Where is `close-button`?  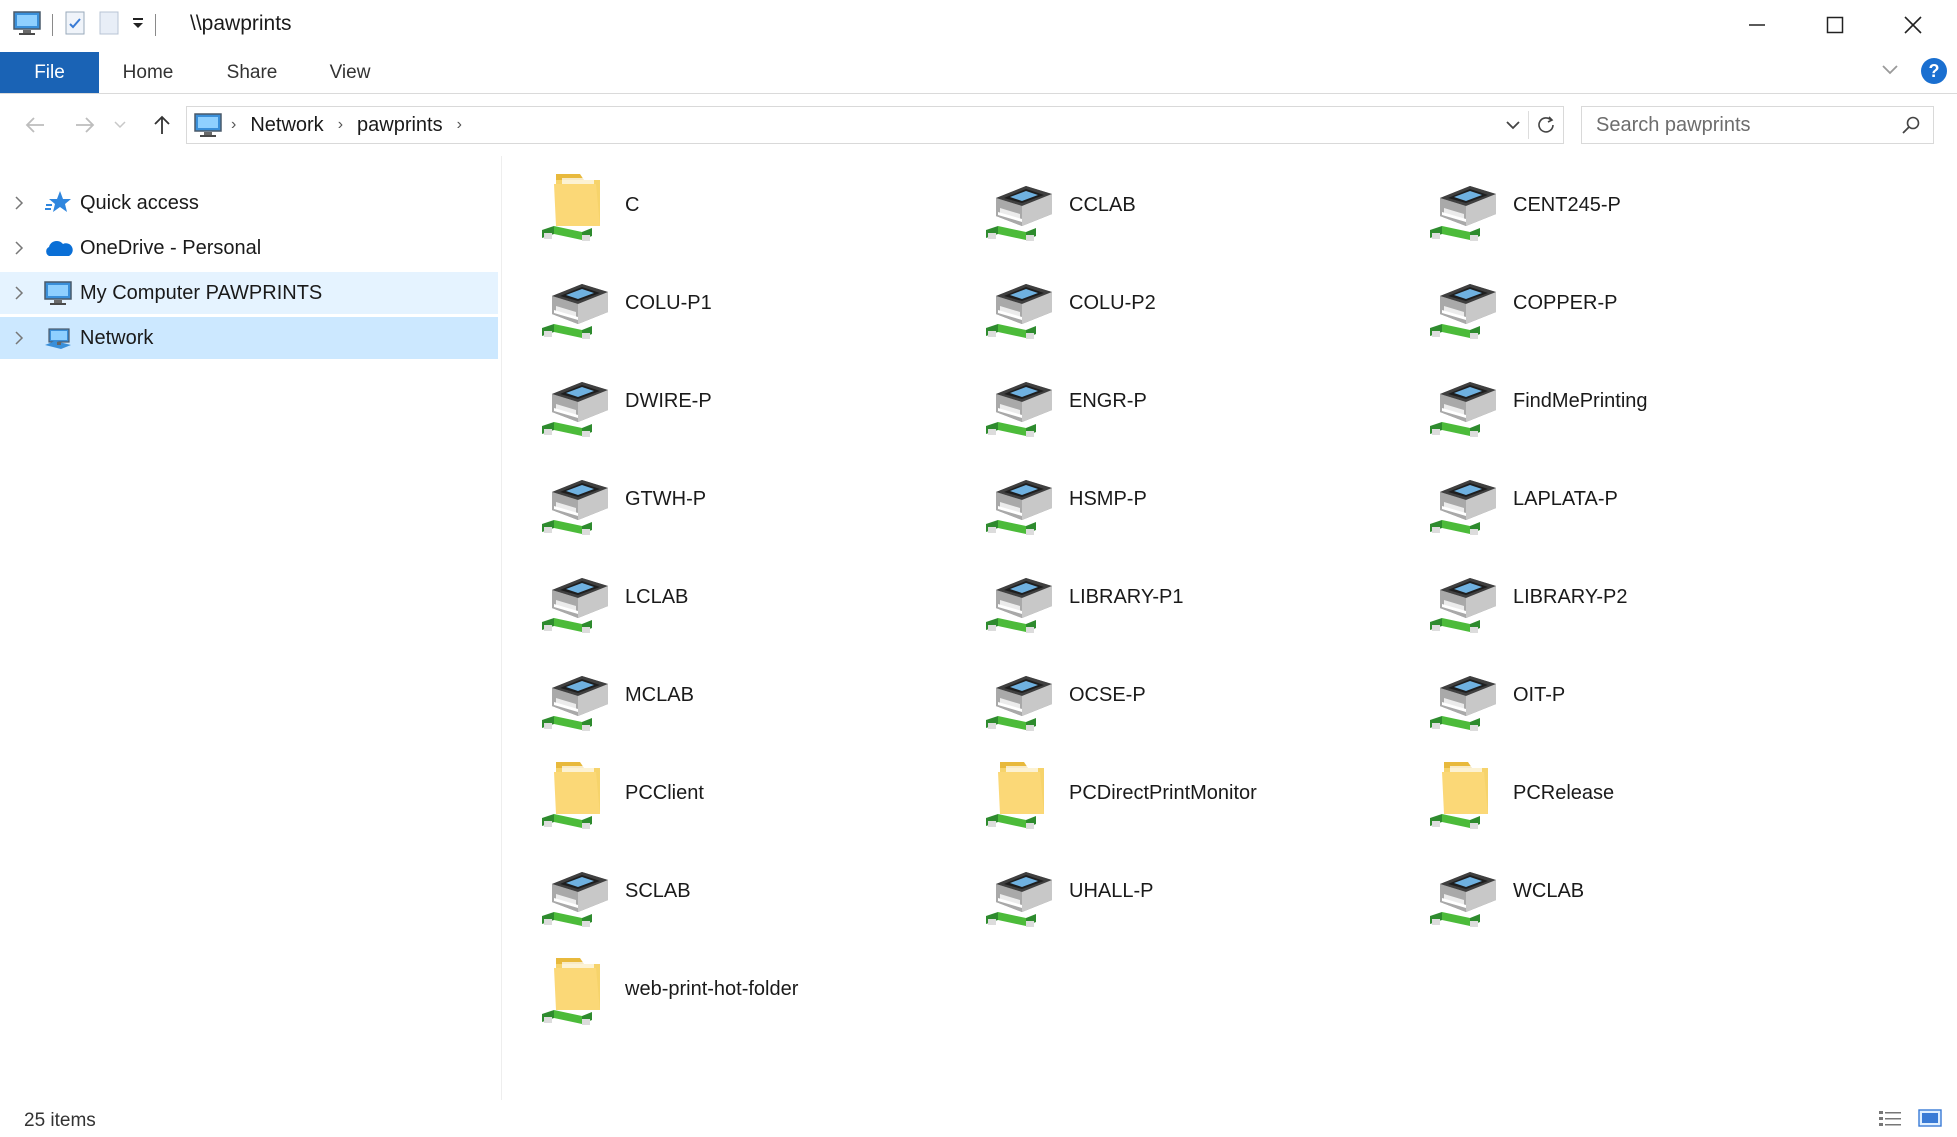 close-button is located at coordinates (1913, 25).